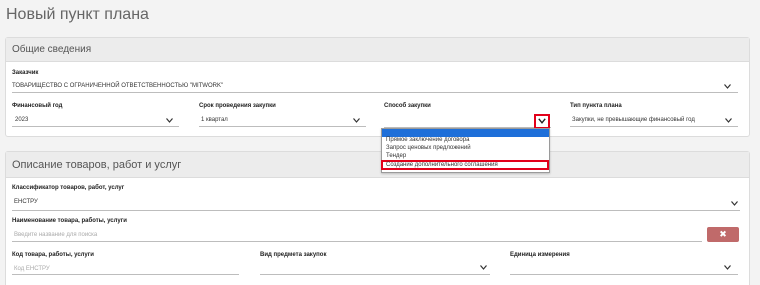  Describe the element at coordinates (375, 92) in the screenshot. I see `customer-select` at that location.